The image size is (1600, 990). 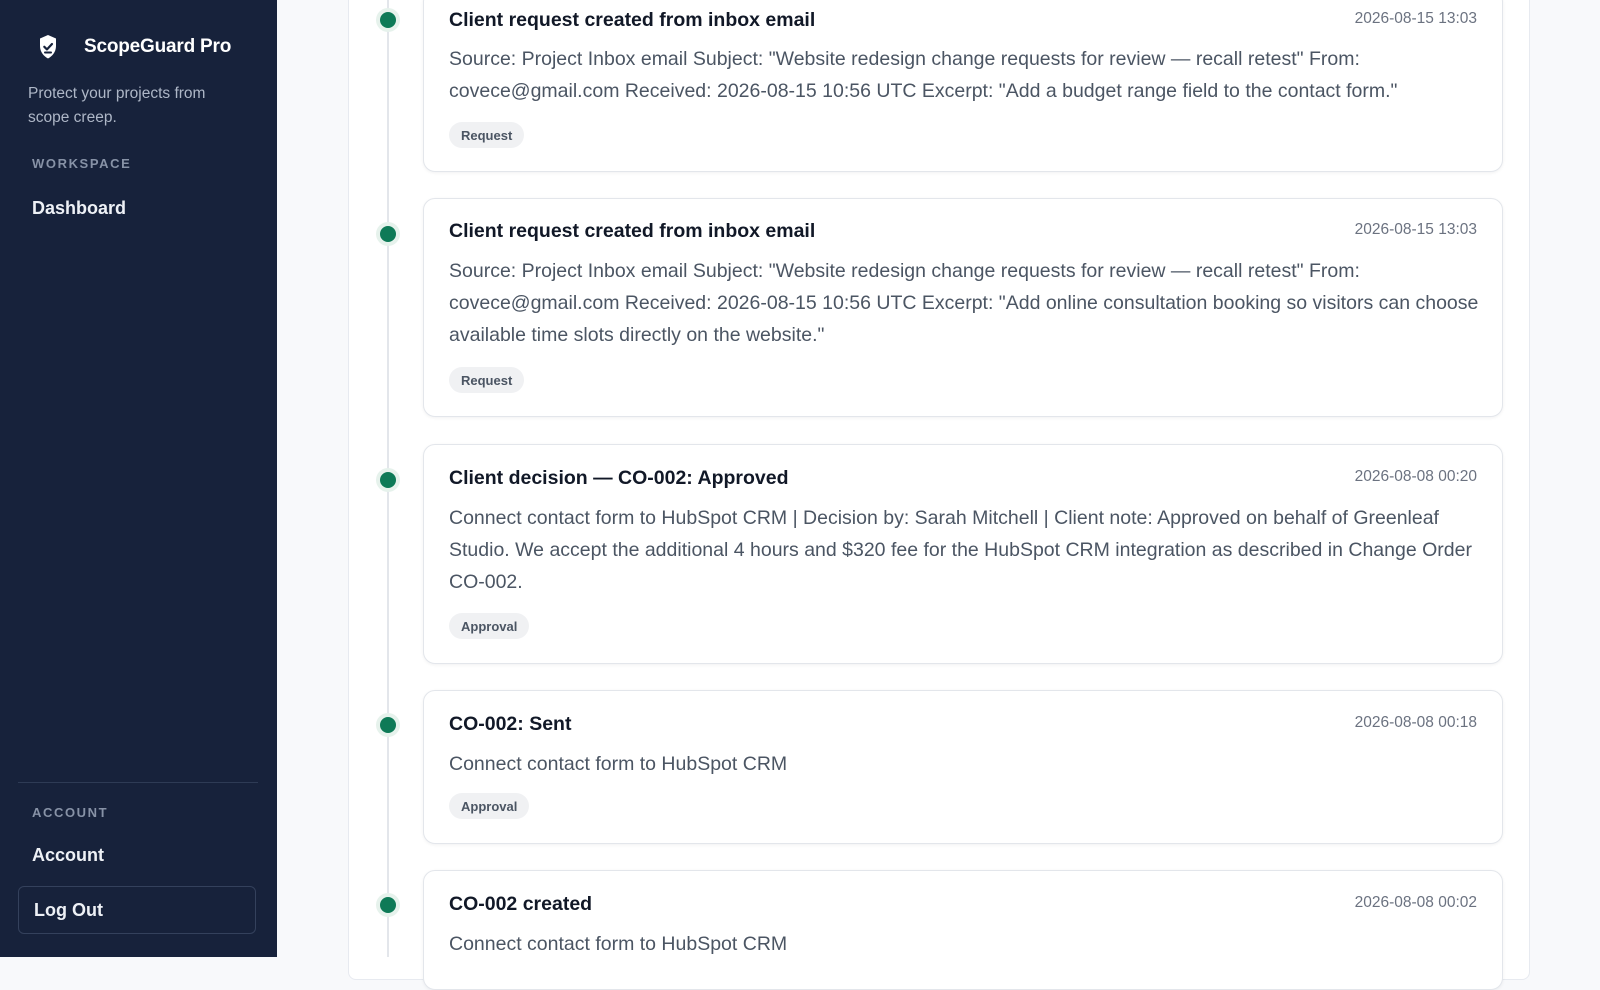 What do you see at coordinates (48, 47) in the screenshot?
I see `shield-check-icon` at bounding box center [48, 47].